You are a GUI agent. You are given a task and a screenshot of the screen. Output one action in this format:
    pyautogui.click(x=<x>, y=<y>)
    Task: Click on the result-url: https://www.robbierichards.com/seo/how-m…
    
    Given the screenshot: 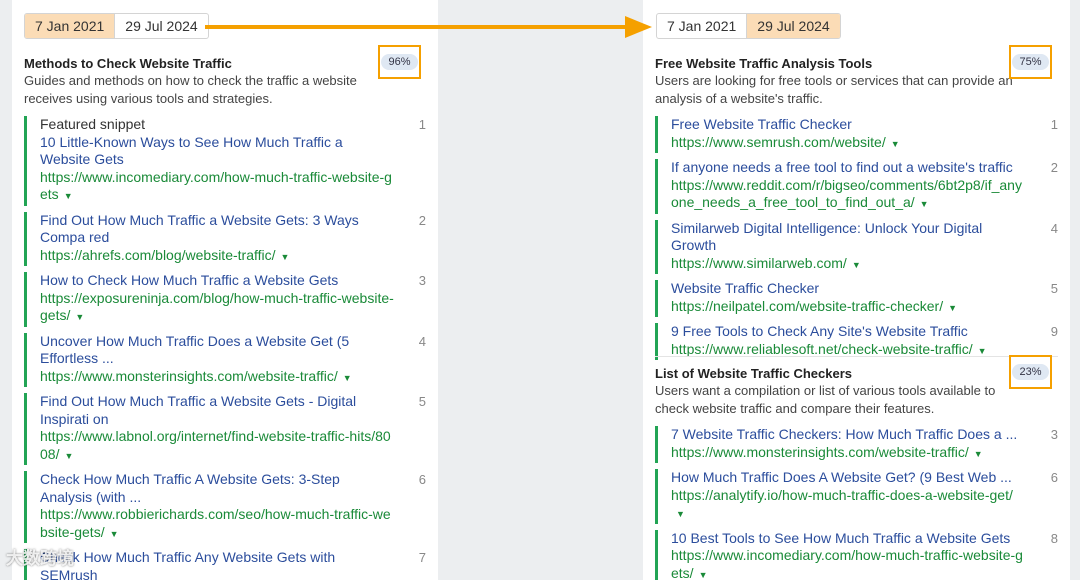 What is the action you would take?
    pyautogui.click(x=215, y=523)
    